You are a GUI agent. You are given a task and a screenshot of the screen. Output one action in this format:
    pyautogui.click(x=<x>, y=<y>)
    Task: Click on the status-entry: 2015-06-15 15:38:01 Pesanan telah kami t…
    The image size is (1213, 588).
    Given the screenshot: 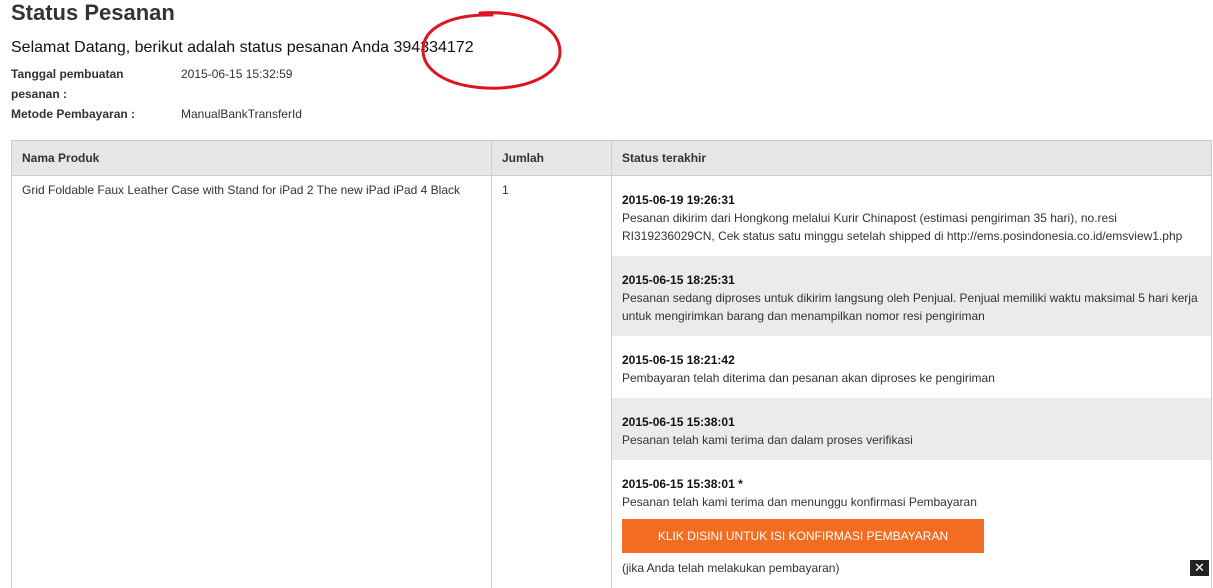 What is the action you would take?
    pyautogui.click(x=911, y=429)
    